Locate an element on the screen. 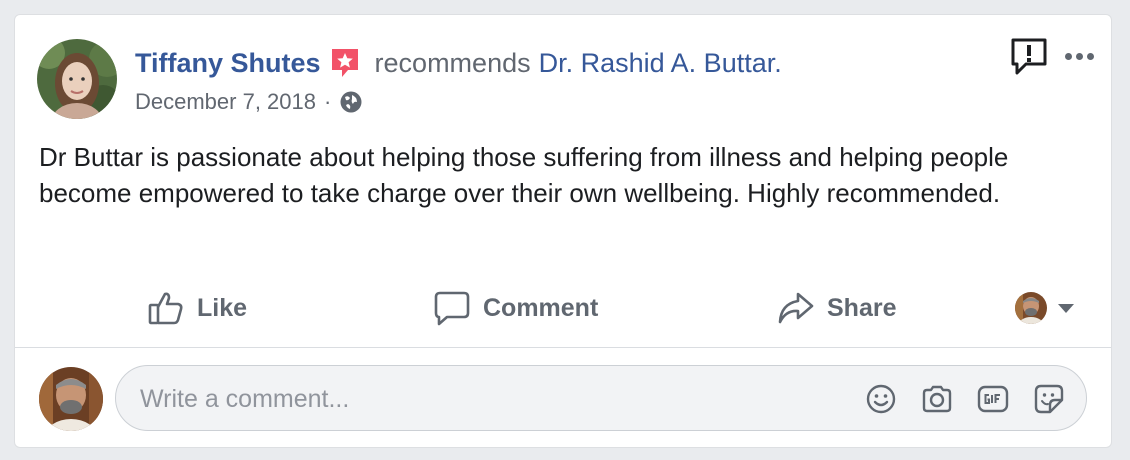  comment-label: Comment is located at coordinates (541, 307).